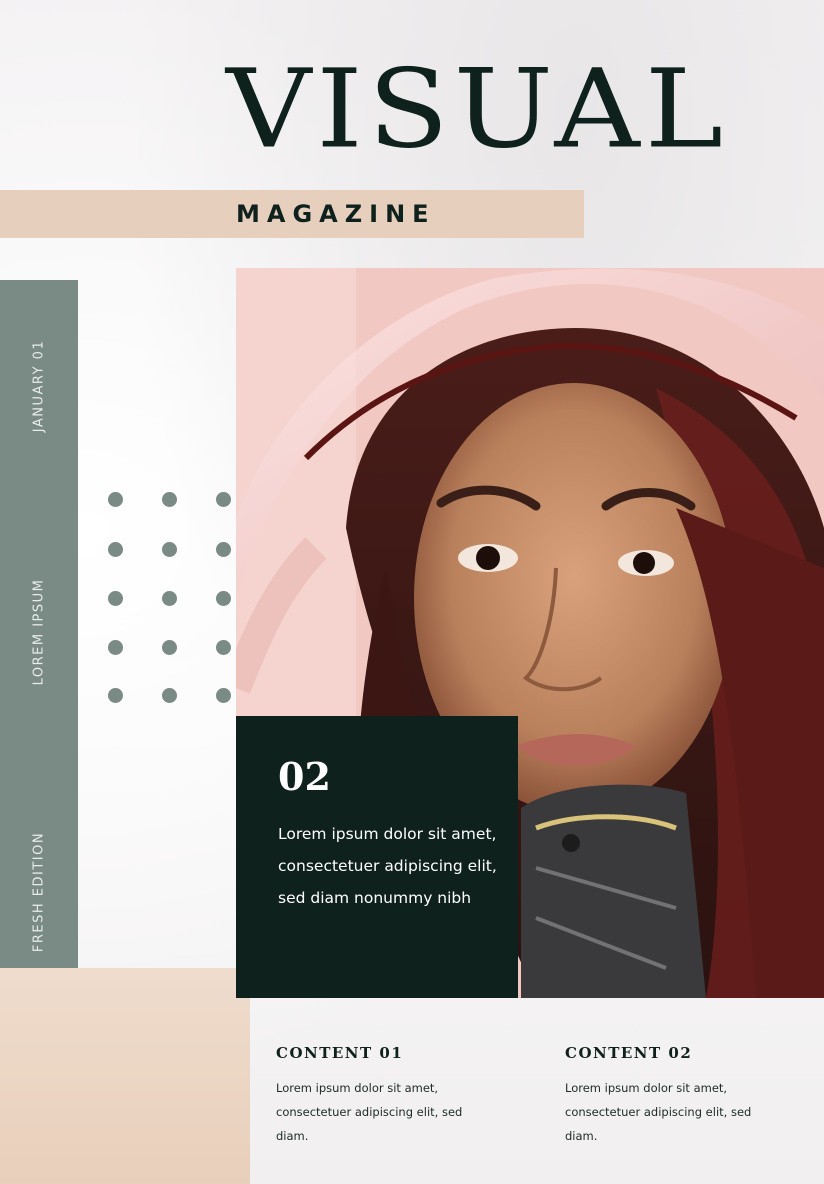  Describe the element at coordinates (336, 214) in the screenshot. I see `masthead-subtitle: MAGAZINE` at that location.